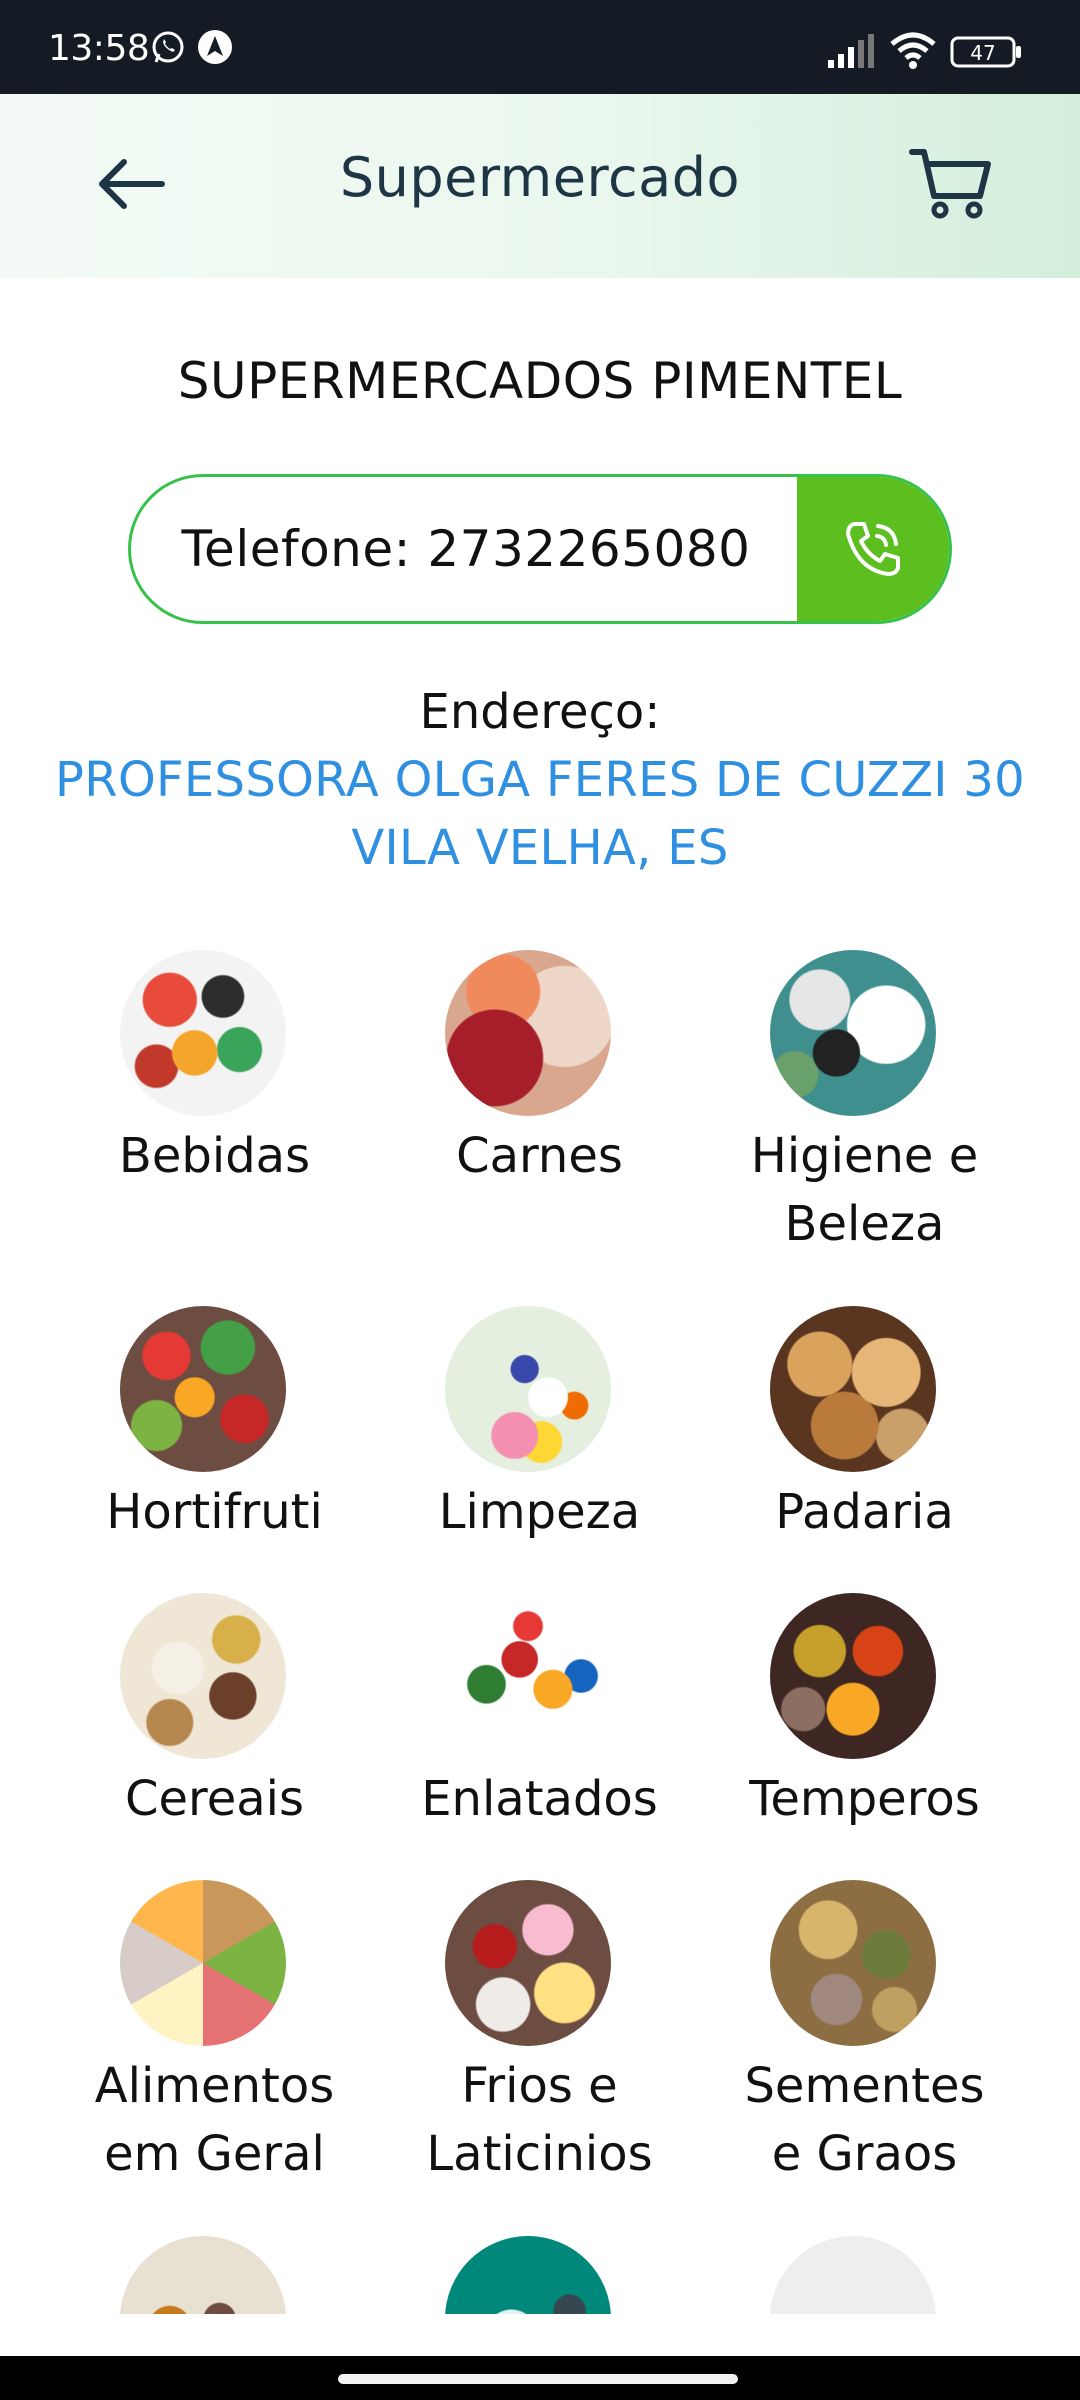 The width and height of the screenshot is (1080, 2400). Describe the element at coordinates (864, 2086) in the screenshot. I see `category-label: Sementes` at that location.